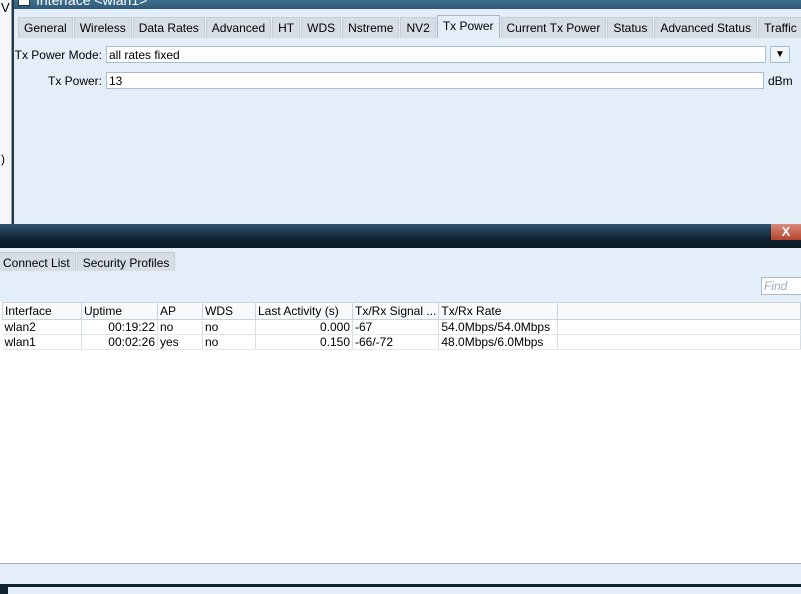  Describe the element at coordinates (119, 342) in the screenshot. I see `table-cell: 00:02:26` at that location.